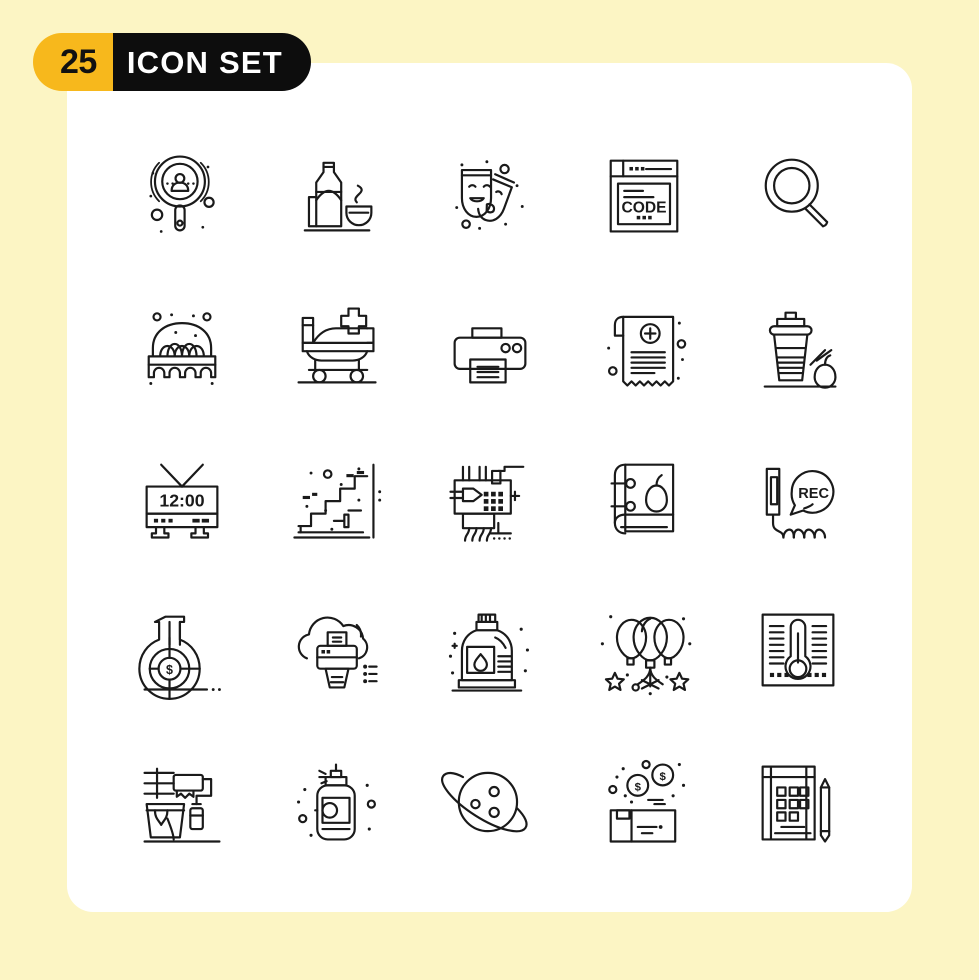  I want to click on bottle-bowl-icon, so click(338, 196).